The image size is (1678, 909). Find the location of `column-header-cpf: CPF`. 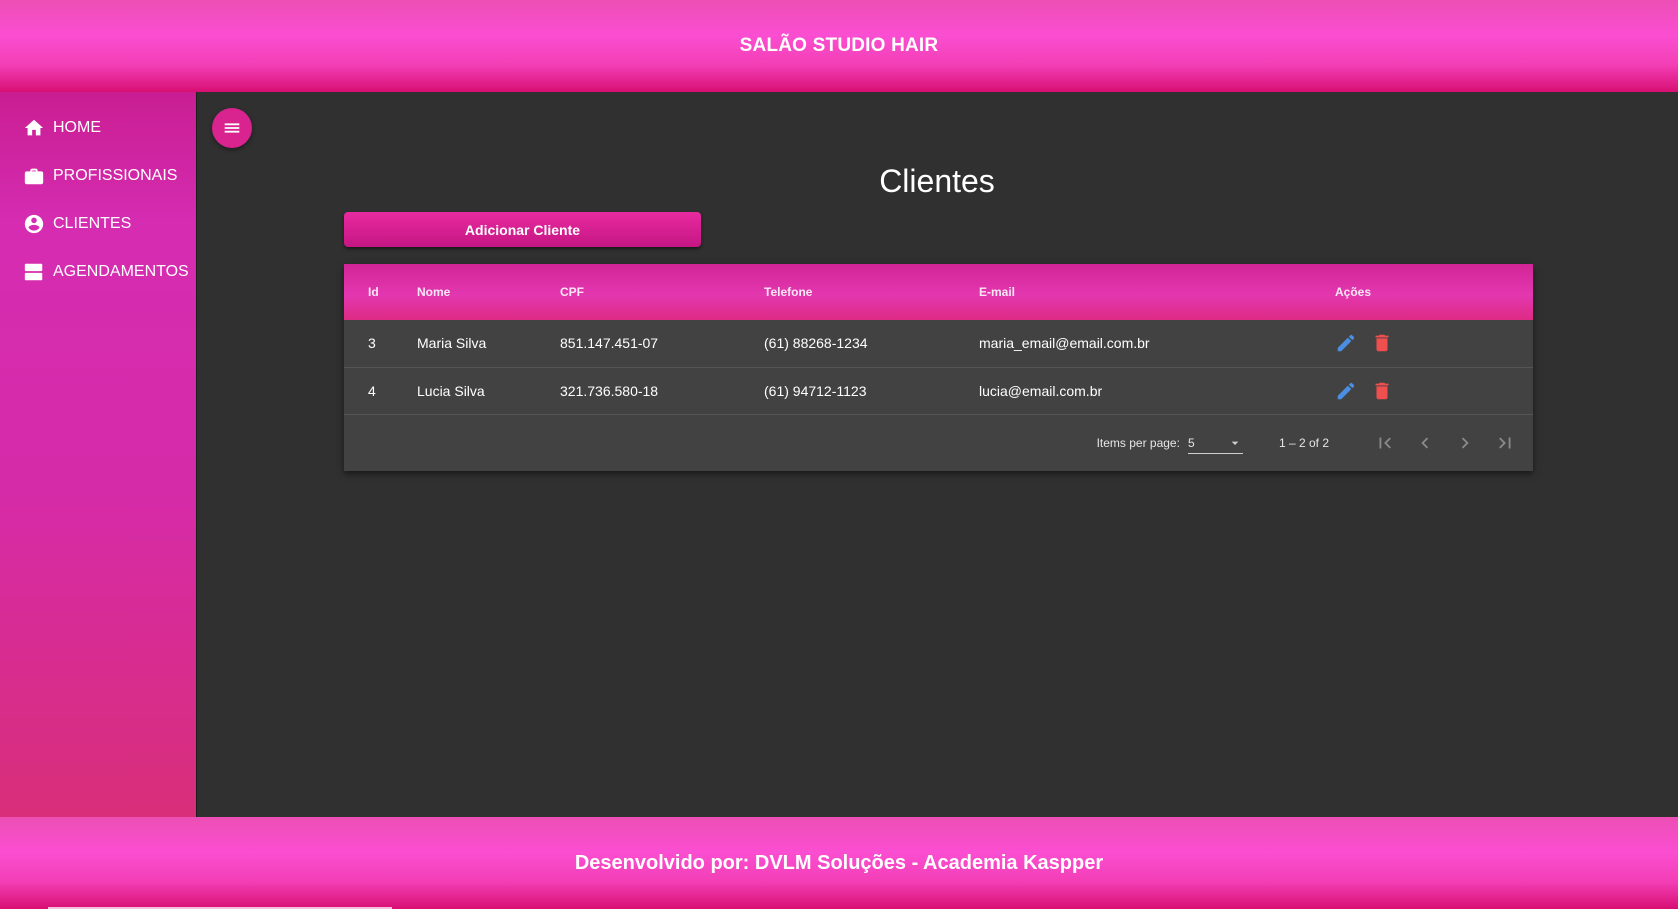

column-header-cpf: CPF is located at coordinates (572, 292).